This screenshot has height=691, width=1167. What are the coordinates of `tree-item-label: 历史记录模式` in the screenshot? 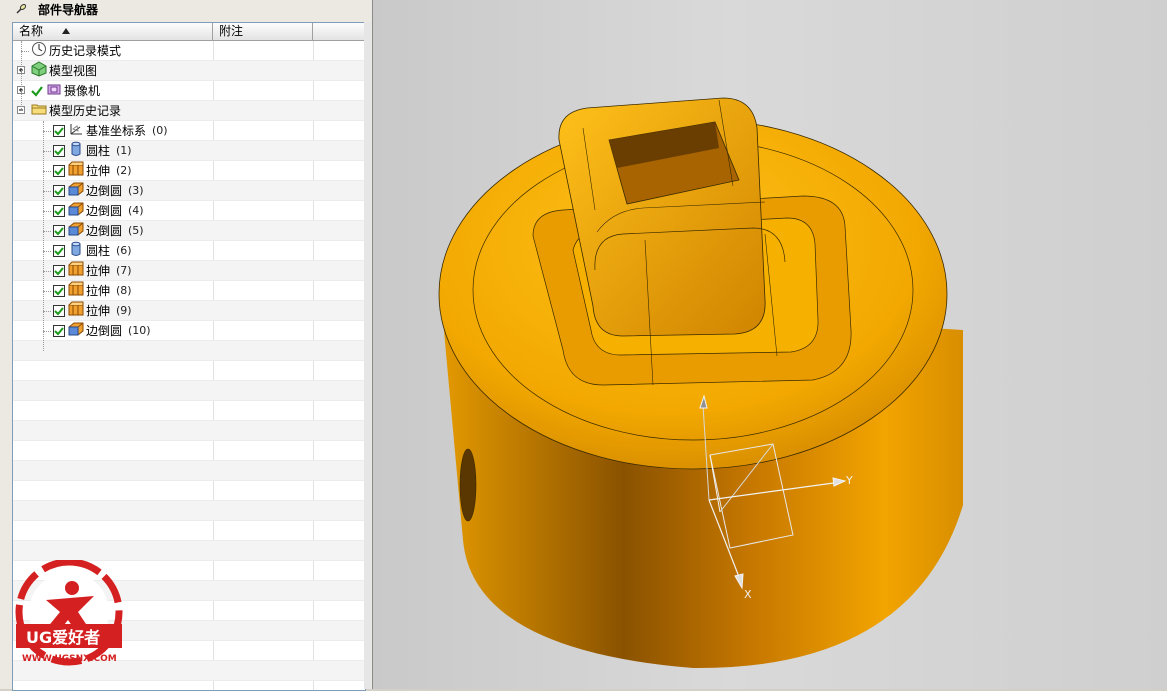 It's located at (85, 51).